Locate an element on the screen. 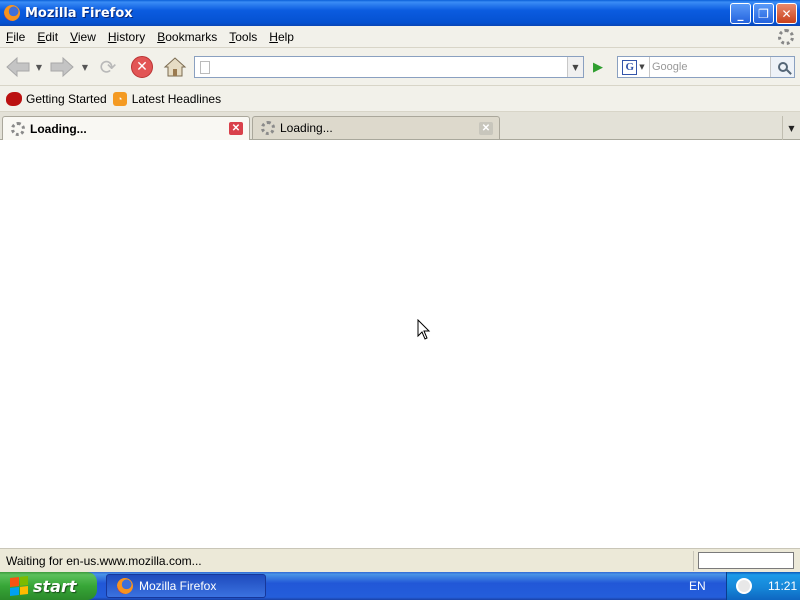  taskbar: start Mozilla Firefox EN 11:21 is located at coordinates (400, 586).